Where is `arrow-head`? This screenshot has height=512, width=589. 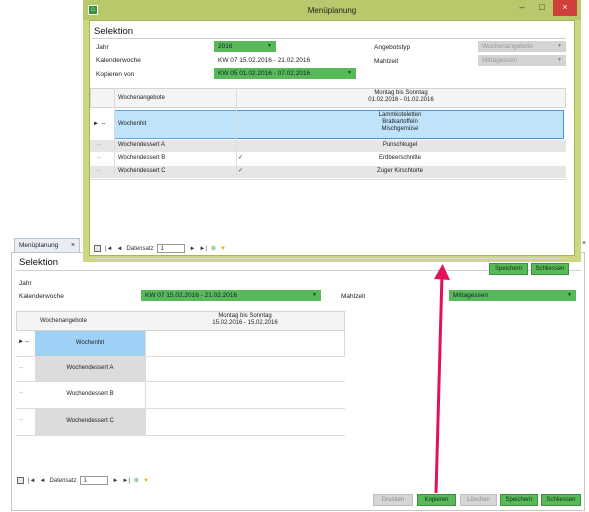
arrow-head is located at coordinates (442, 272).